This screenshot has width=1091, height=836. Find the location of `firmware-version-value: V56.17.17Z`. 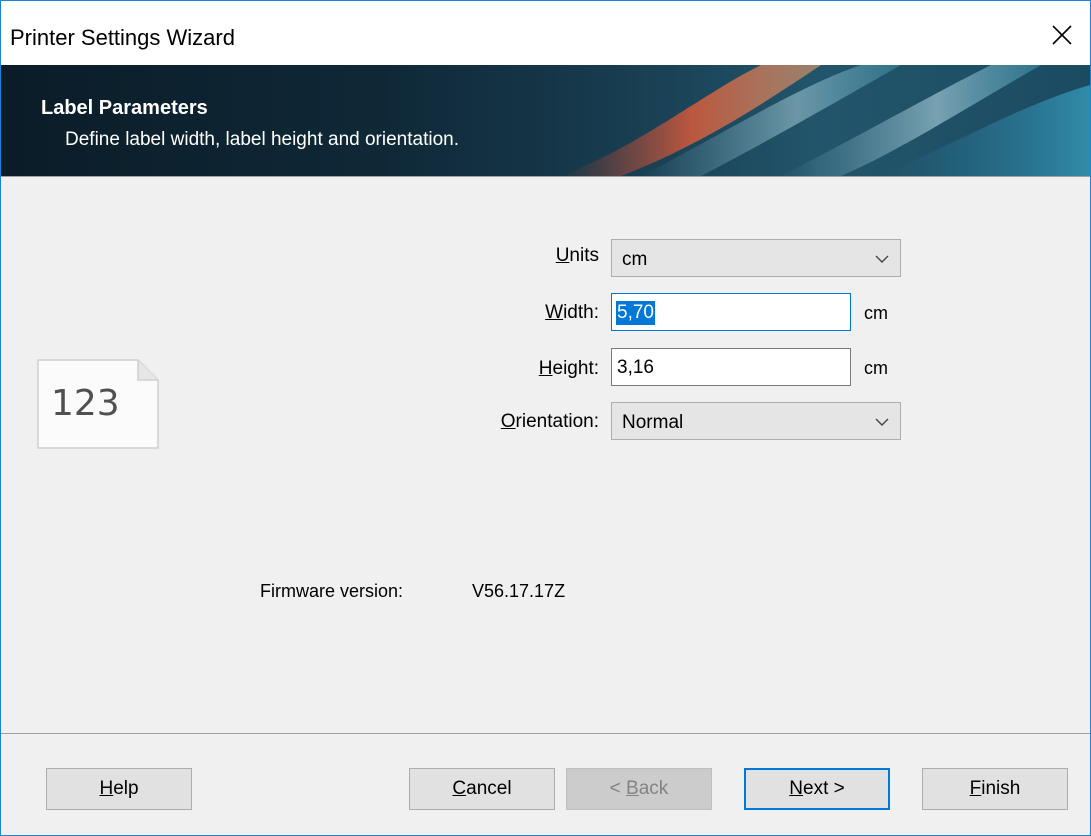

firmware-version-value: V56.17.17Z is located at coordinates (519, 591).